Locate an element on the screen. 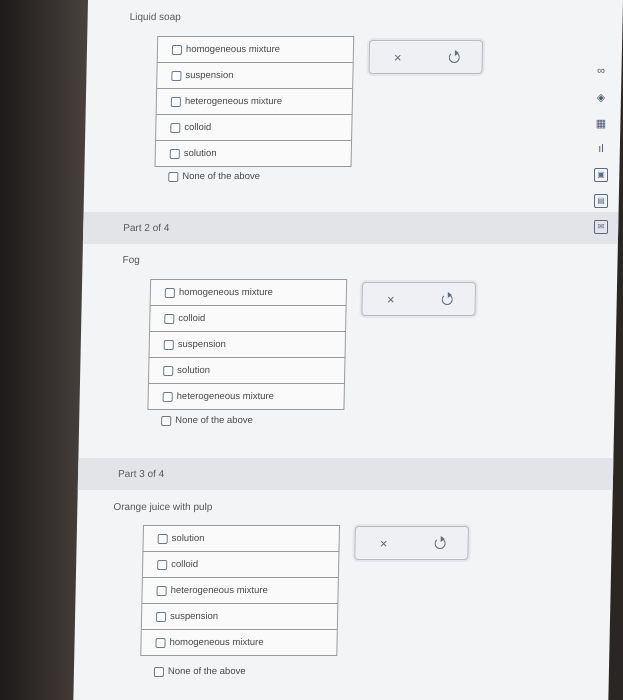 Image resolution: width=623 pixels, height=700 pixels. tool-glyph: ∞ is located at coordinates (601, 71).